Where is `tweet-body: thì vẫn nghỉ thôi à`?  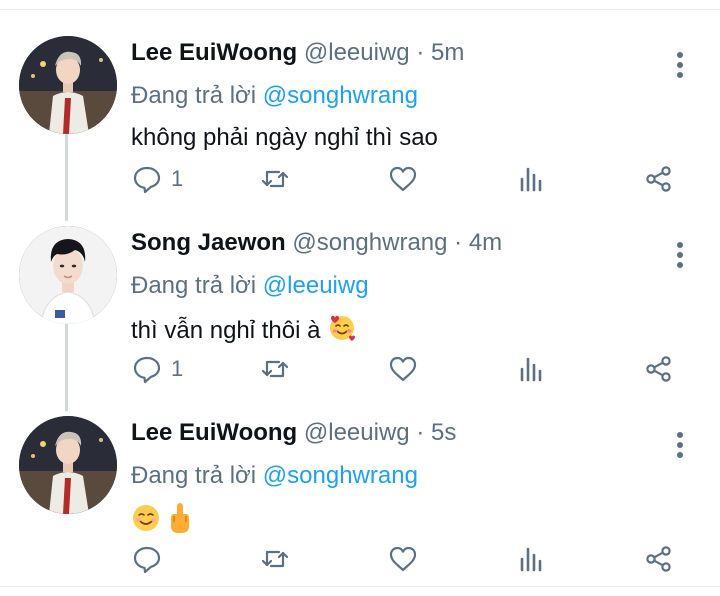 tweet-body: thì vẫn nghỉ thôi à is located at coordinates (244, 331).